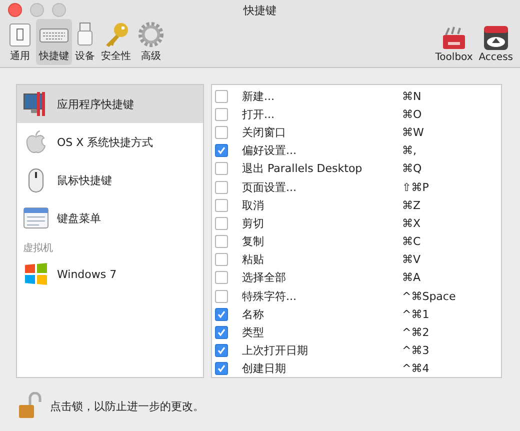 The image size is (520, 431). I want to click on key-shortcut: ⌘C, so click(411, 241).